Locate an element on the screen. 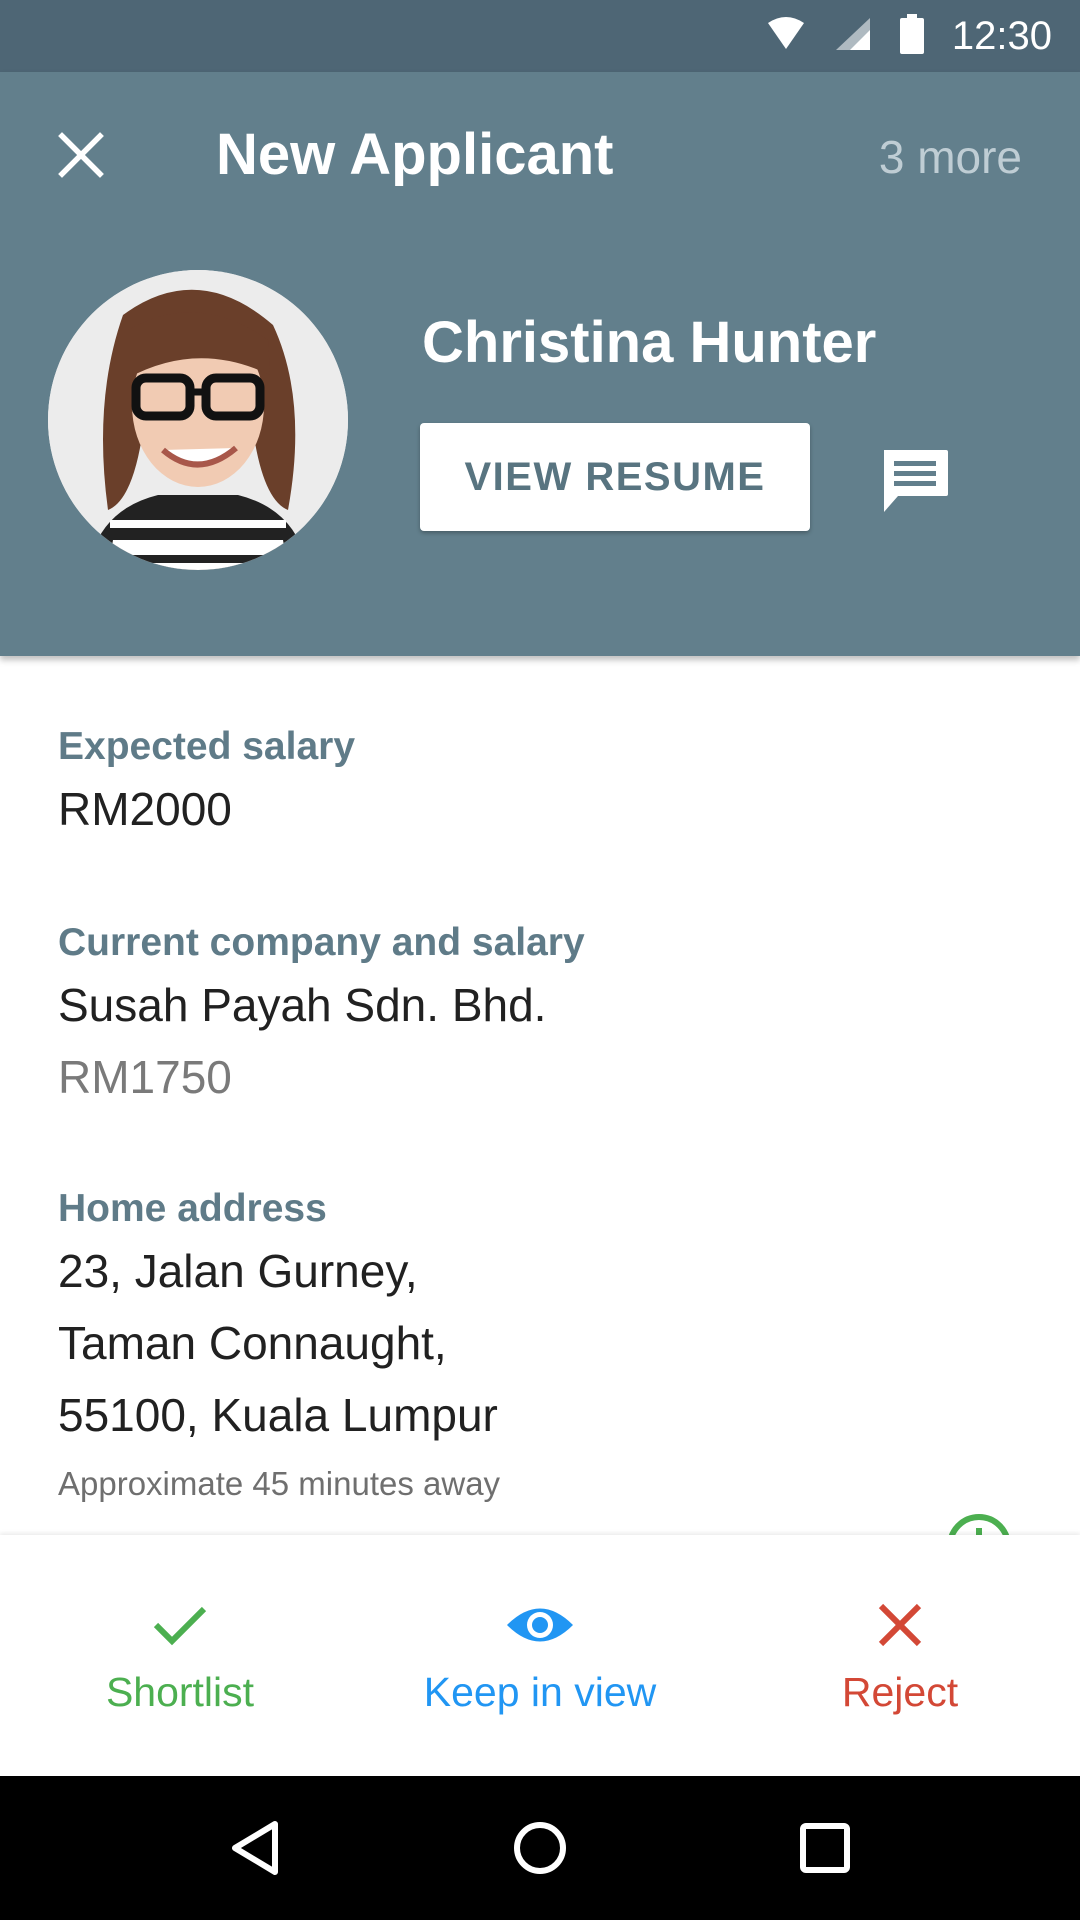 The height and width of the screenshot is (1920, 1080). status-icons: 12:30 is located at coordinates (909, 36).